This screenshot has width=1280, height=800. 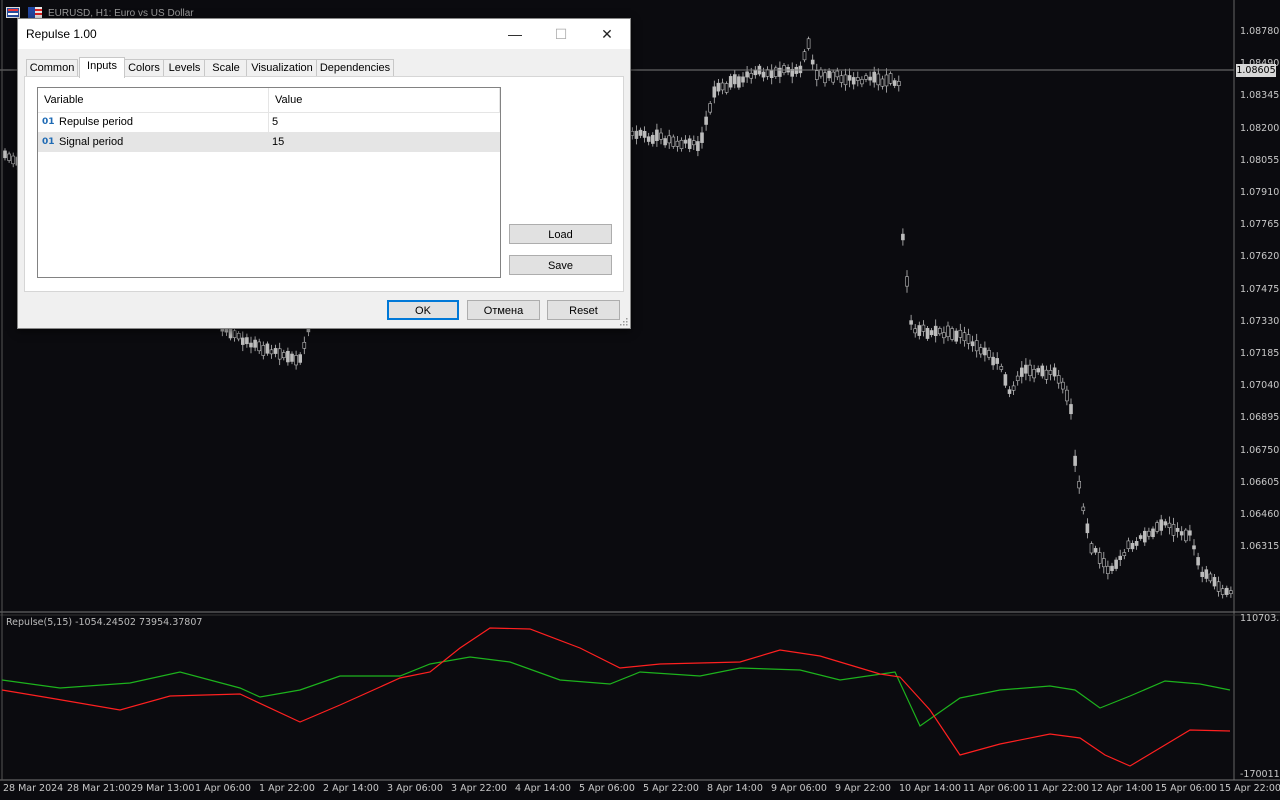 I want to click on load-button: Load, so click(x=560, y=234).